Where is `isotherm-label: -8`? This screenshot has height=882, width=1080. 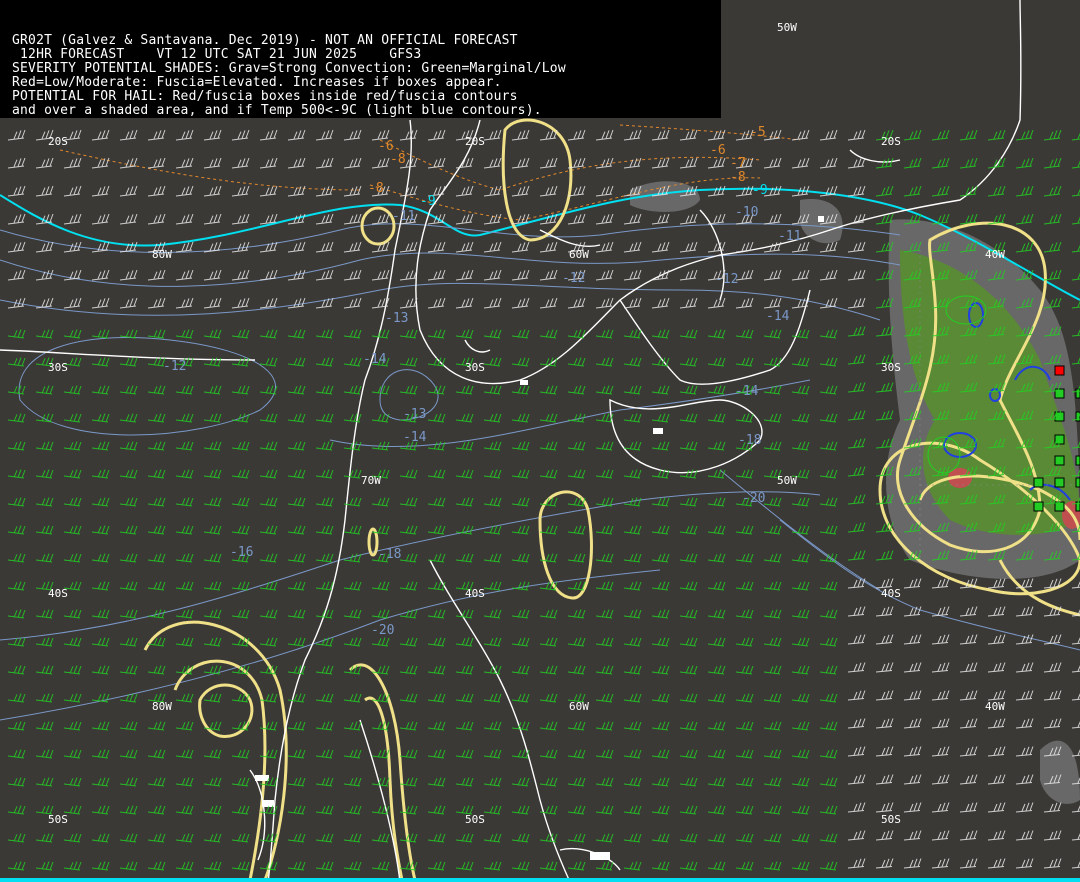
isotherm-label: -8 is located at coordinates (738, 177).